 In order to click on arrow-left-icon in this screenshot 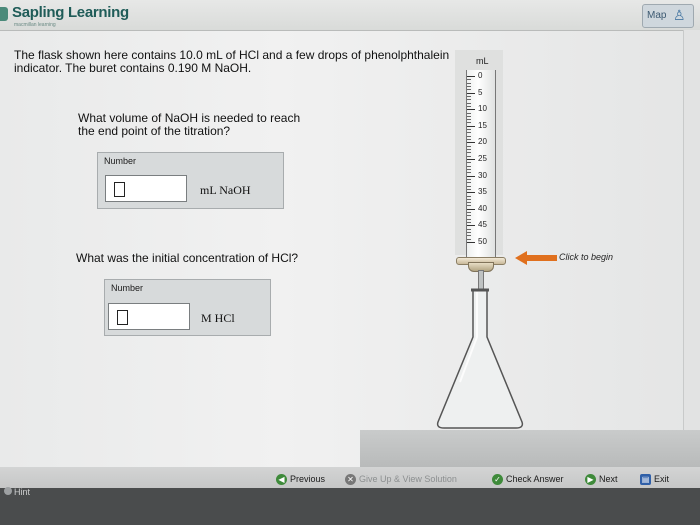, I will do `click(536, 258)`.